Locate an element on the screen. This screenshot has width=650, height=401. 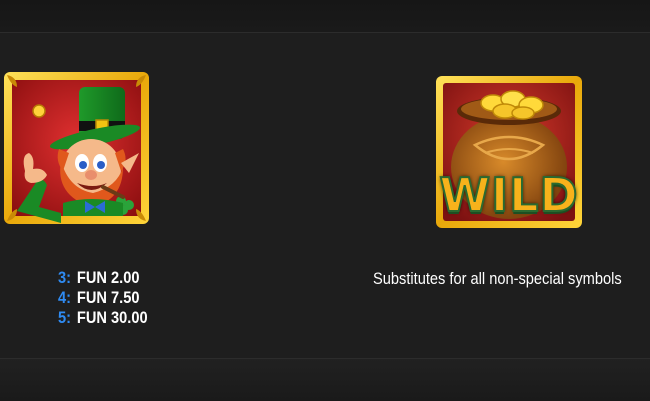
payout-value: FUN 30.00 is located at coordinates (112, 317).